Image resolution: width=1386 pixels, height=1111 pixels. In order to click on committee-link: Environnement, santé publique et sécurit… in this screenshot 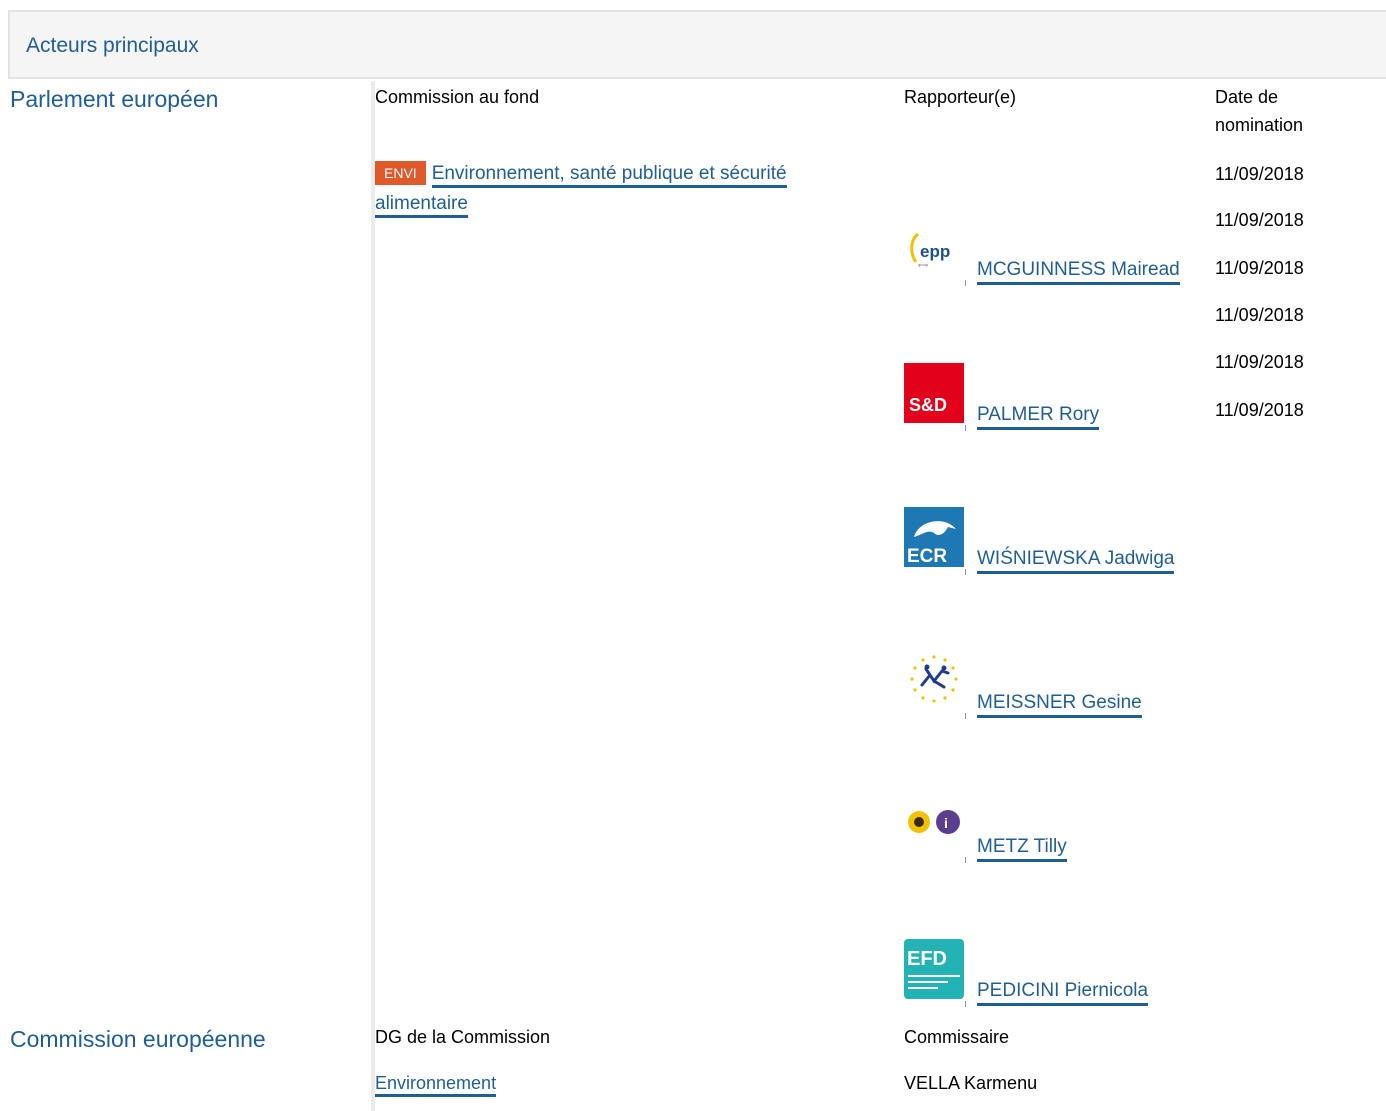, I will do `click(581, 190)`.